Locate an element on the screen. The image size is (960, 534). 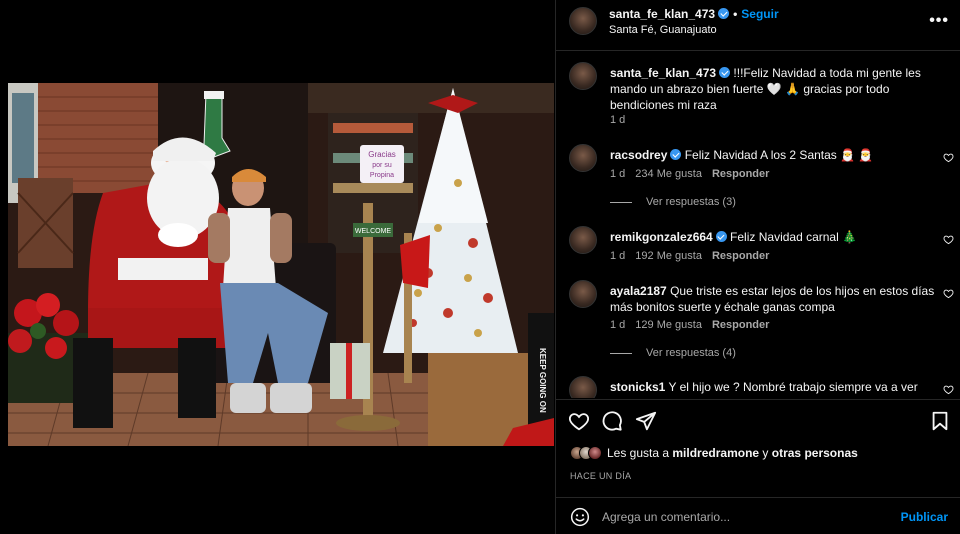
comment-likes: 234 Me gusta is located at coordinates (668, 174).